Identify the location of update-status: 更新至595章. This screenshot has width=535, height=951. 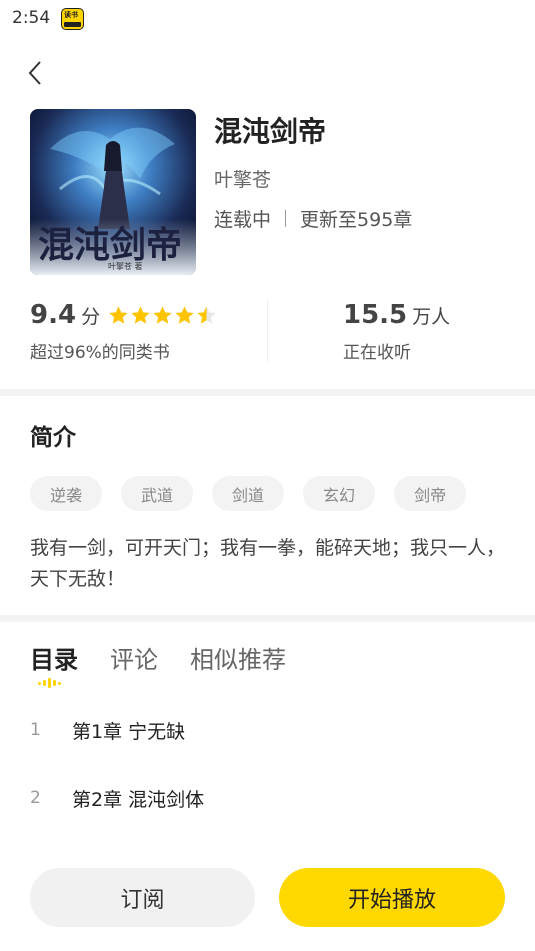
(356, 220).